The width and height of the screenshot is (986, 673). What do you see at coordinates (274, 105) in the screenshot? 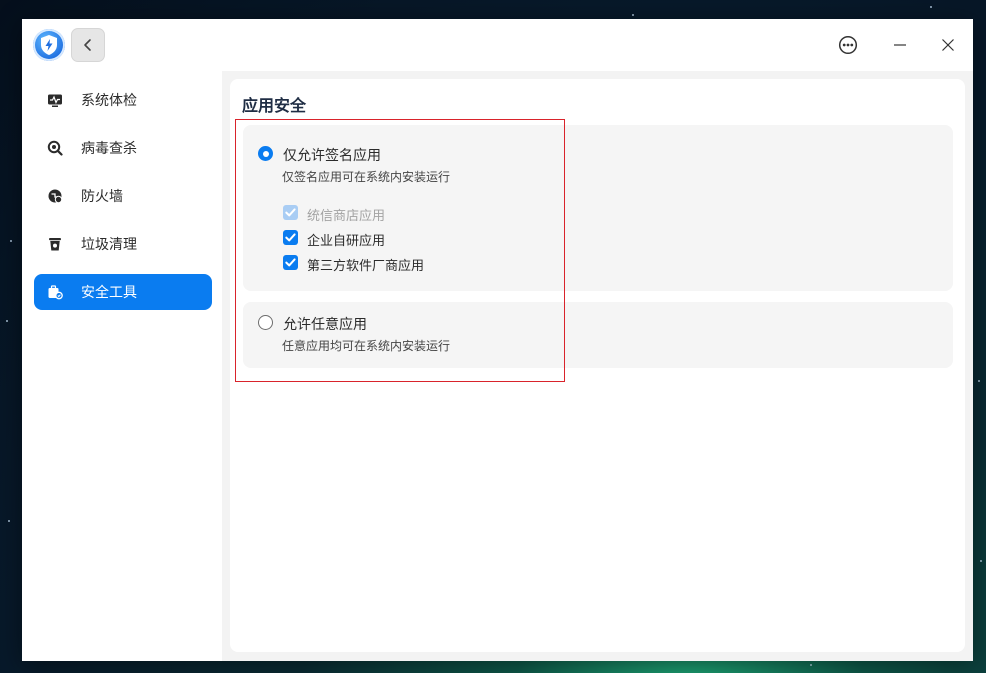
I see `page-title: 应用安全` at bounding box center [274, 105].